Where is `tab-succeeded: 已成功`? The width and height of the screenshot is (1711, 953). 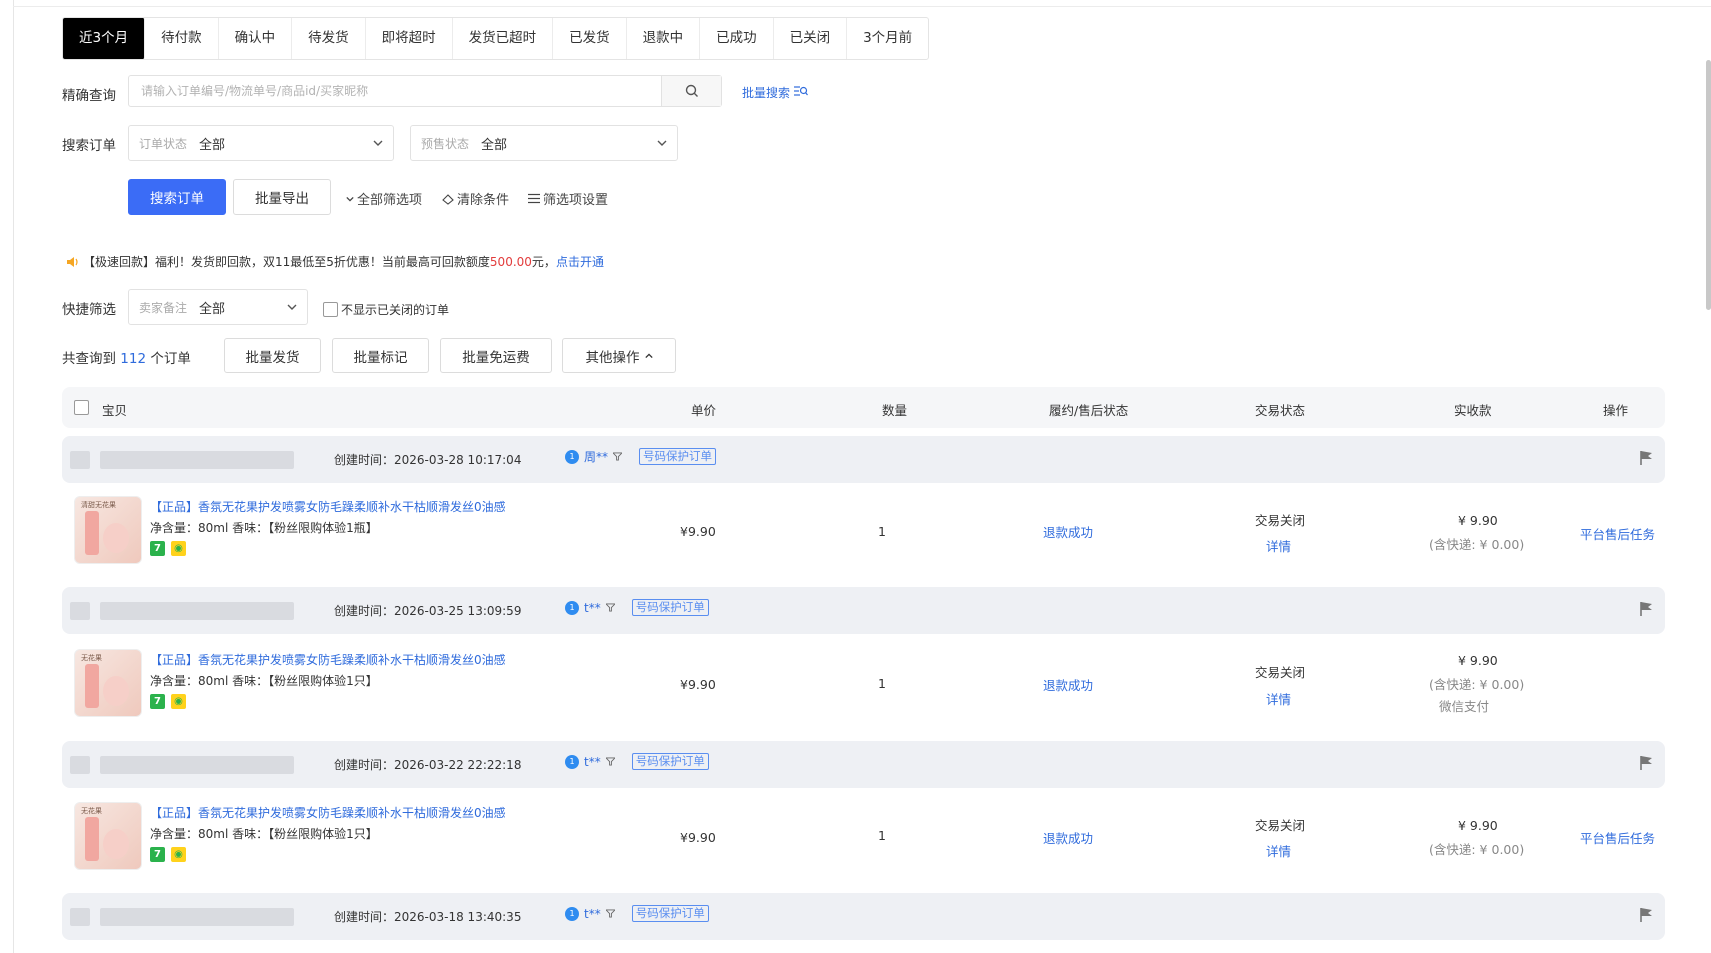 tab-succeeded: 已成功 is located at coordinates (737, 38).